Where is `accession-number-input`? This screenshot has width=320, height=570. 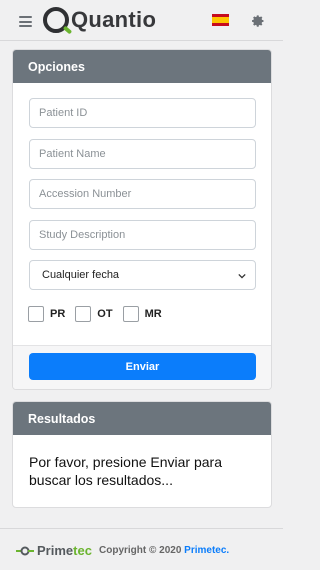
accession-number-input is located at coordinates (142, 194).